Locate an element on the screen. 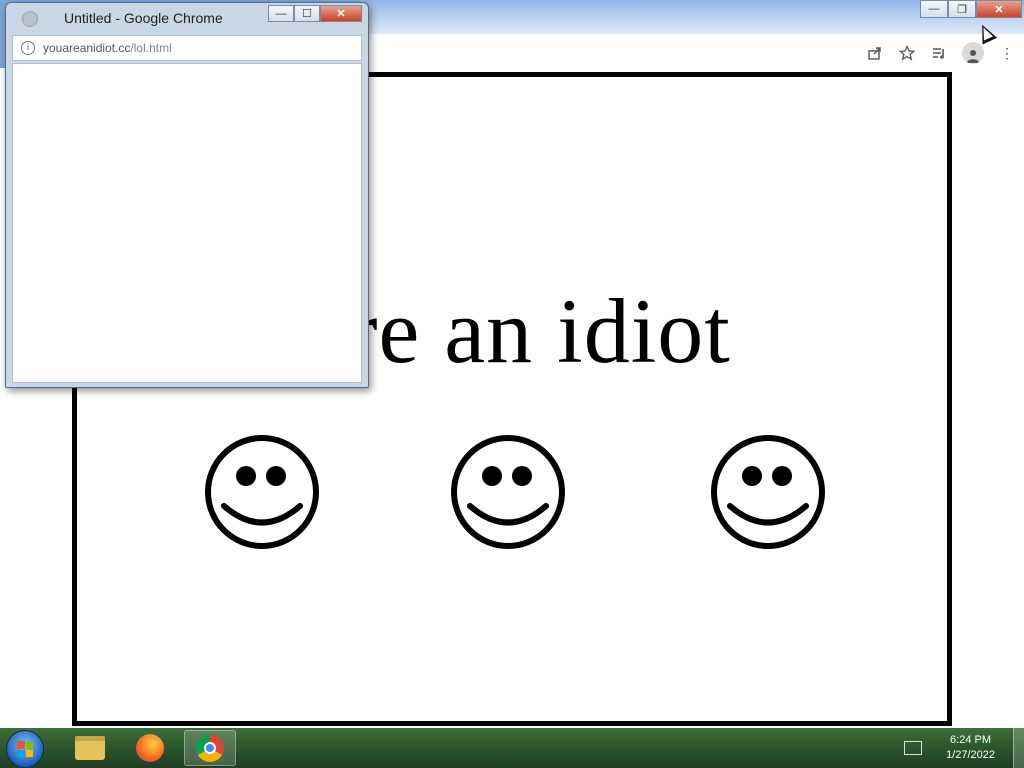 The image size is (1024, 768). popup-window-title: Untitled - Google Chrome is located at coordinates (143, 18).